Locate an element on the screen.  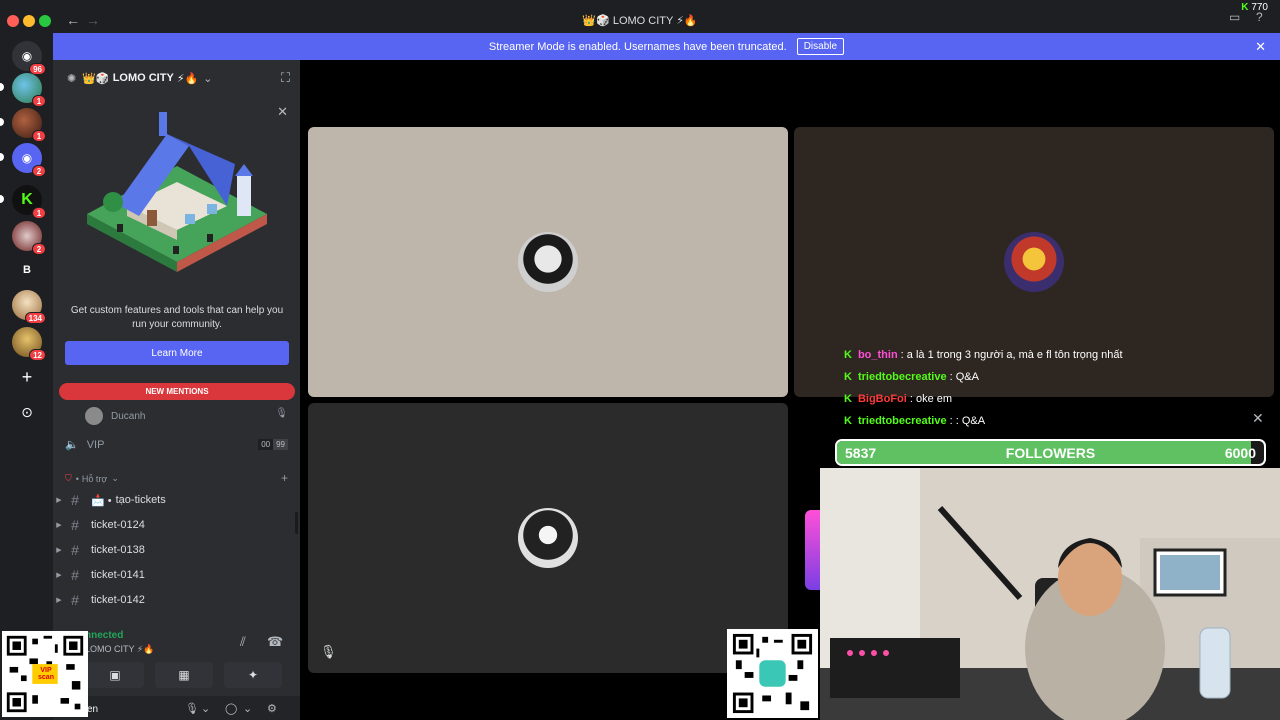
noise-suppression-icon: ⫽ is located at coordinates (243, 642).